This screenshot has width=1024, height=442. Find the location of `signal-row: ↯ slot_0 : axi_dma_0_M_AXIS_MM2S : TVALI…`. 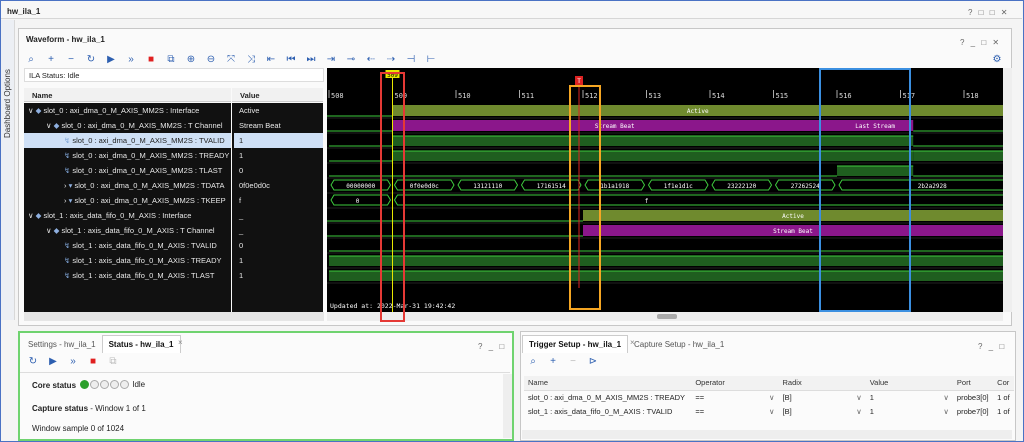

signal-row: ↯ slot_0 : axi_dma_0_M_AXIS_MM2S : TVALI… is located at coordinates (127, 140).